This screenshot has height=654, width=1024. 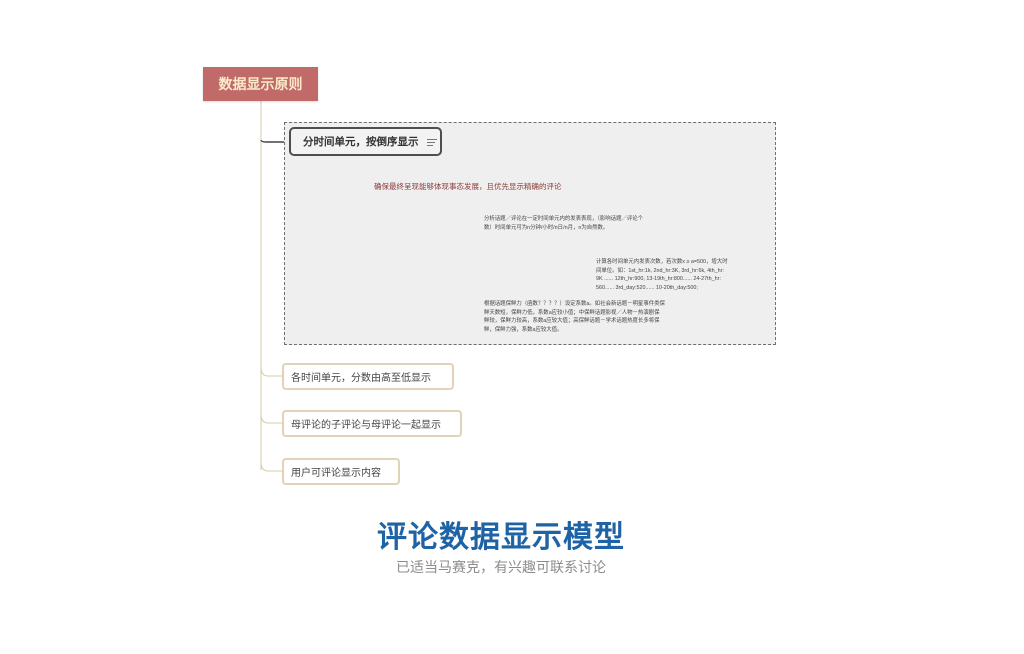 What do you see at coordinates (468, 186) in the screenshot?
I see `subtopic-label: 确保最终呈现能够体现事态发展，且优先显示精确的评论` at bounding box center [468, 186].